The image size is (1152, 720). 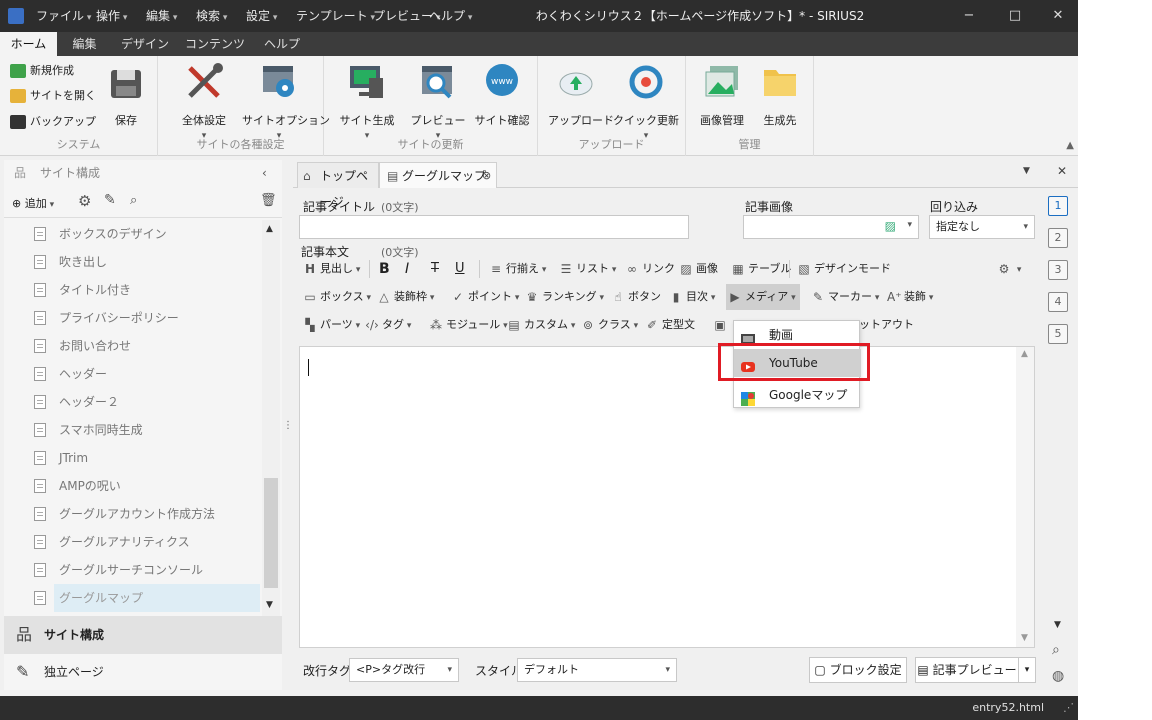 I want to click on tree-item: プライバシーポリシー, so click(x=133, y=318).